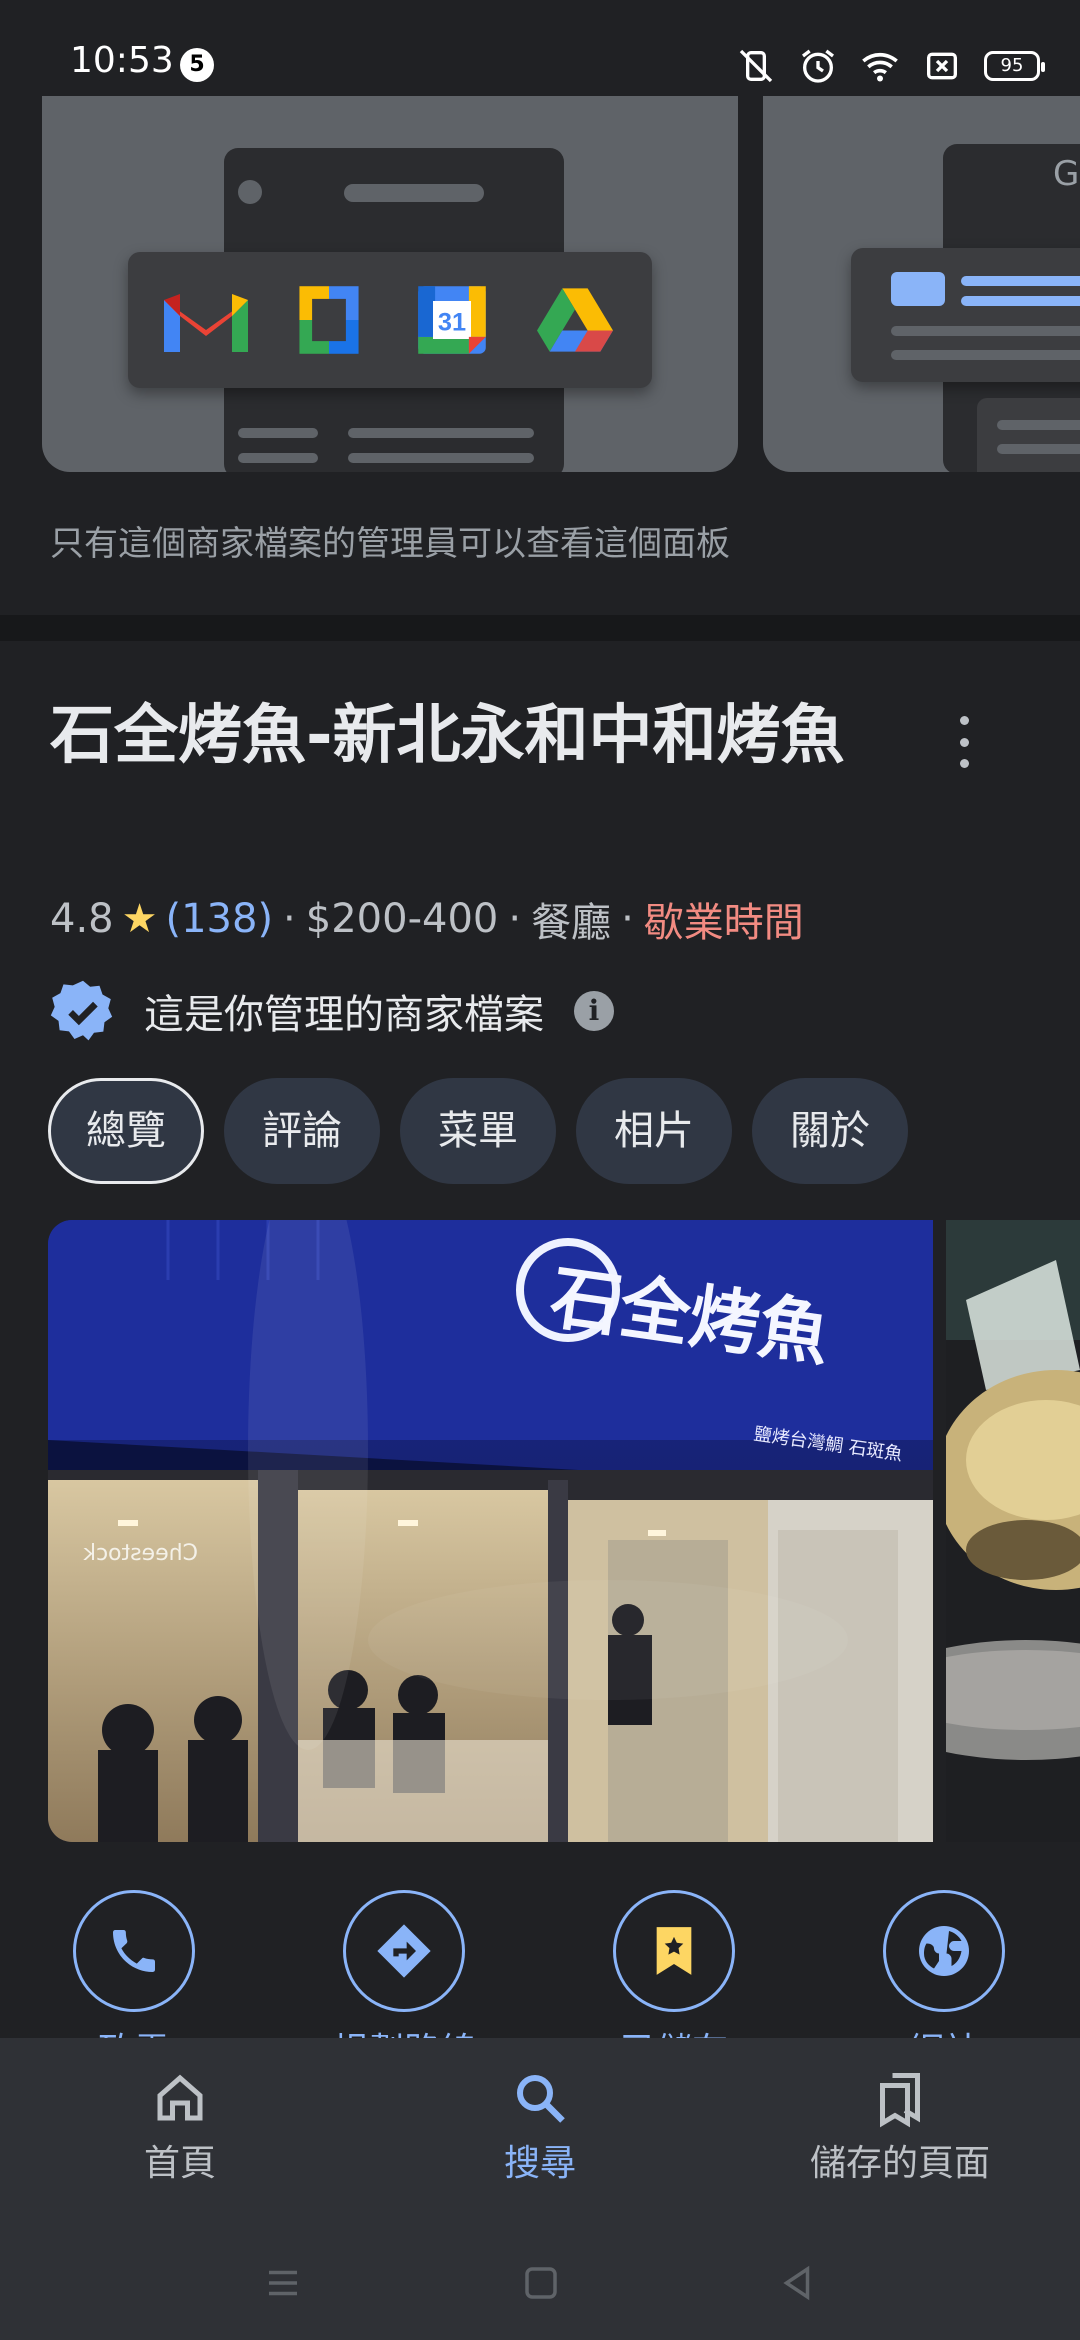  What do you see at coordinates (539, 2163) in the screenshot?
I see `nav-search-label: 搜尋` at bounding box center [539, 2163].